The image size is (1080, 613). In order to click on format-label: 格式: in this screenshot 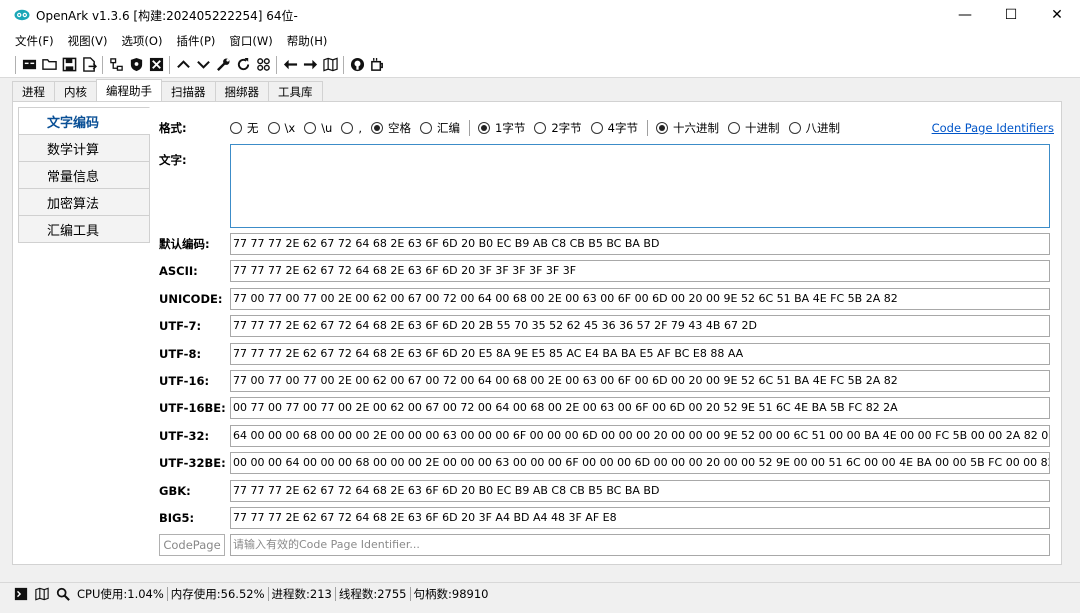, I will do `click(173, 128)`.